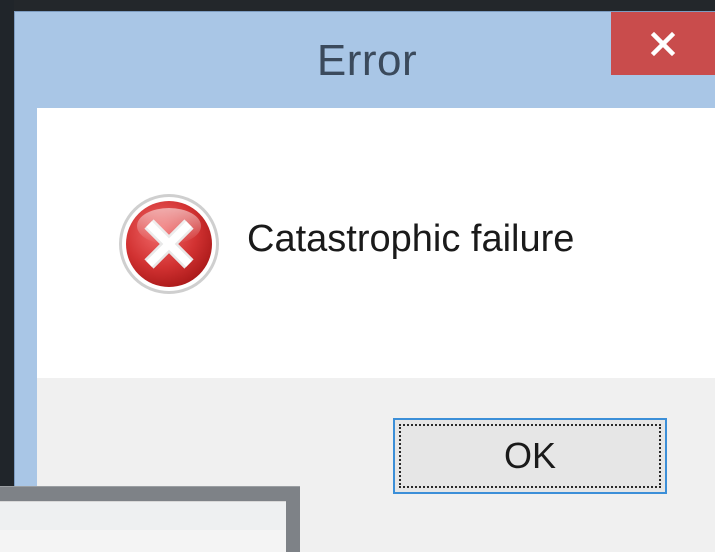 The image size is (715, 552). Describe the element at coordinates (169, 244) in the screenshot. I see `error-icon` at that location.